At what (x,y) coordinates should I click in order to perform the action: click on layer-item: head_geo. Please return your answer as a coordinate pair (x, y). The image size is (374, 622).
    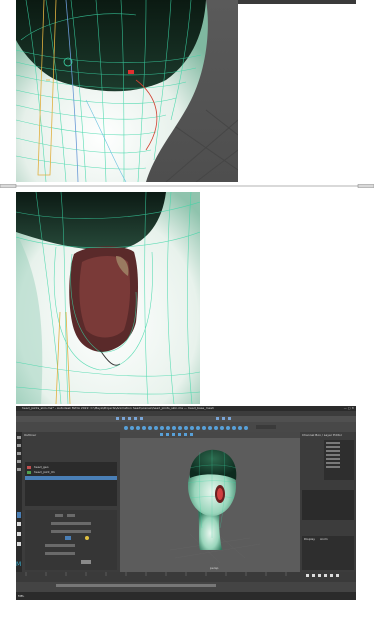
    Looking at the image, I should click on (41, 467).